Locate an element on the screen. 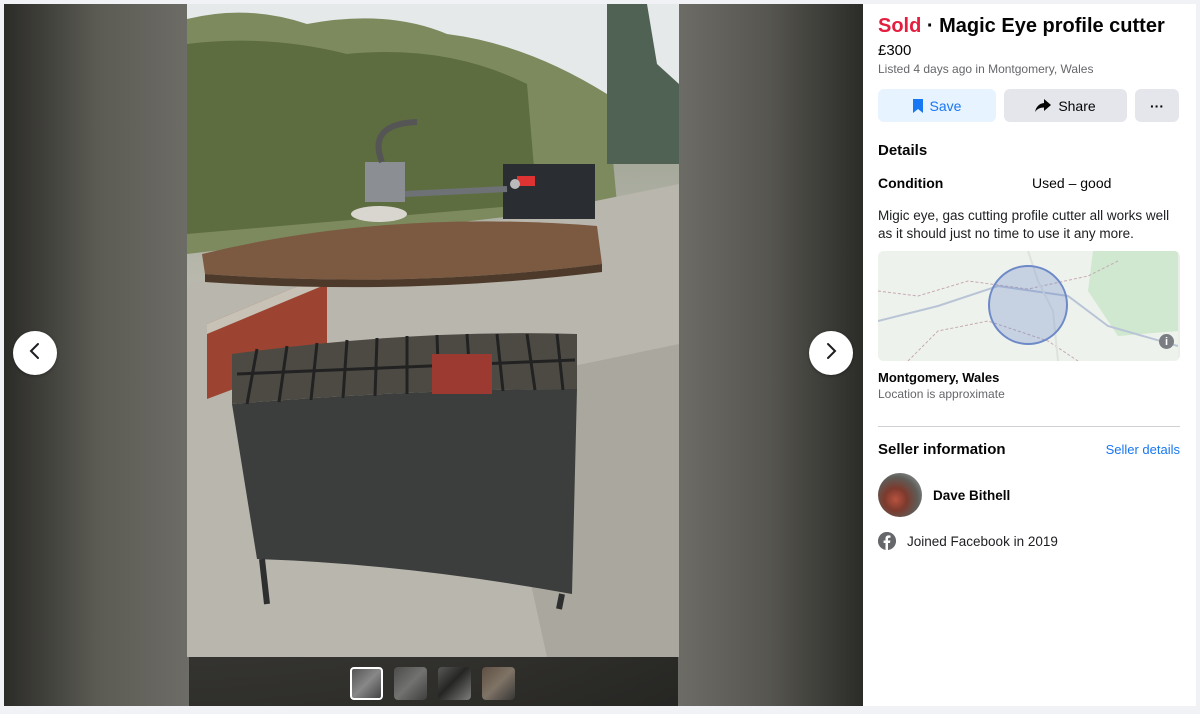  seller-header: Seller information Seller details is located at coordinates (1029, 449).